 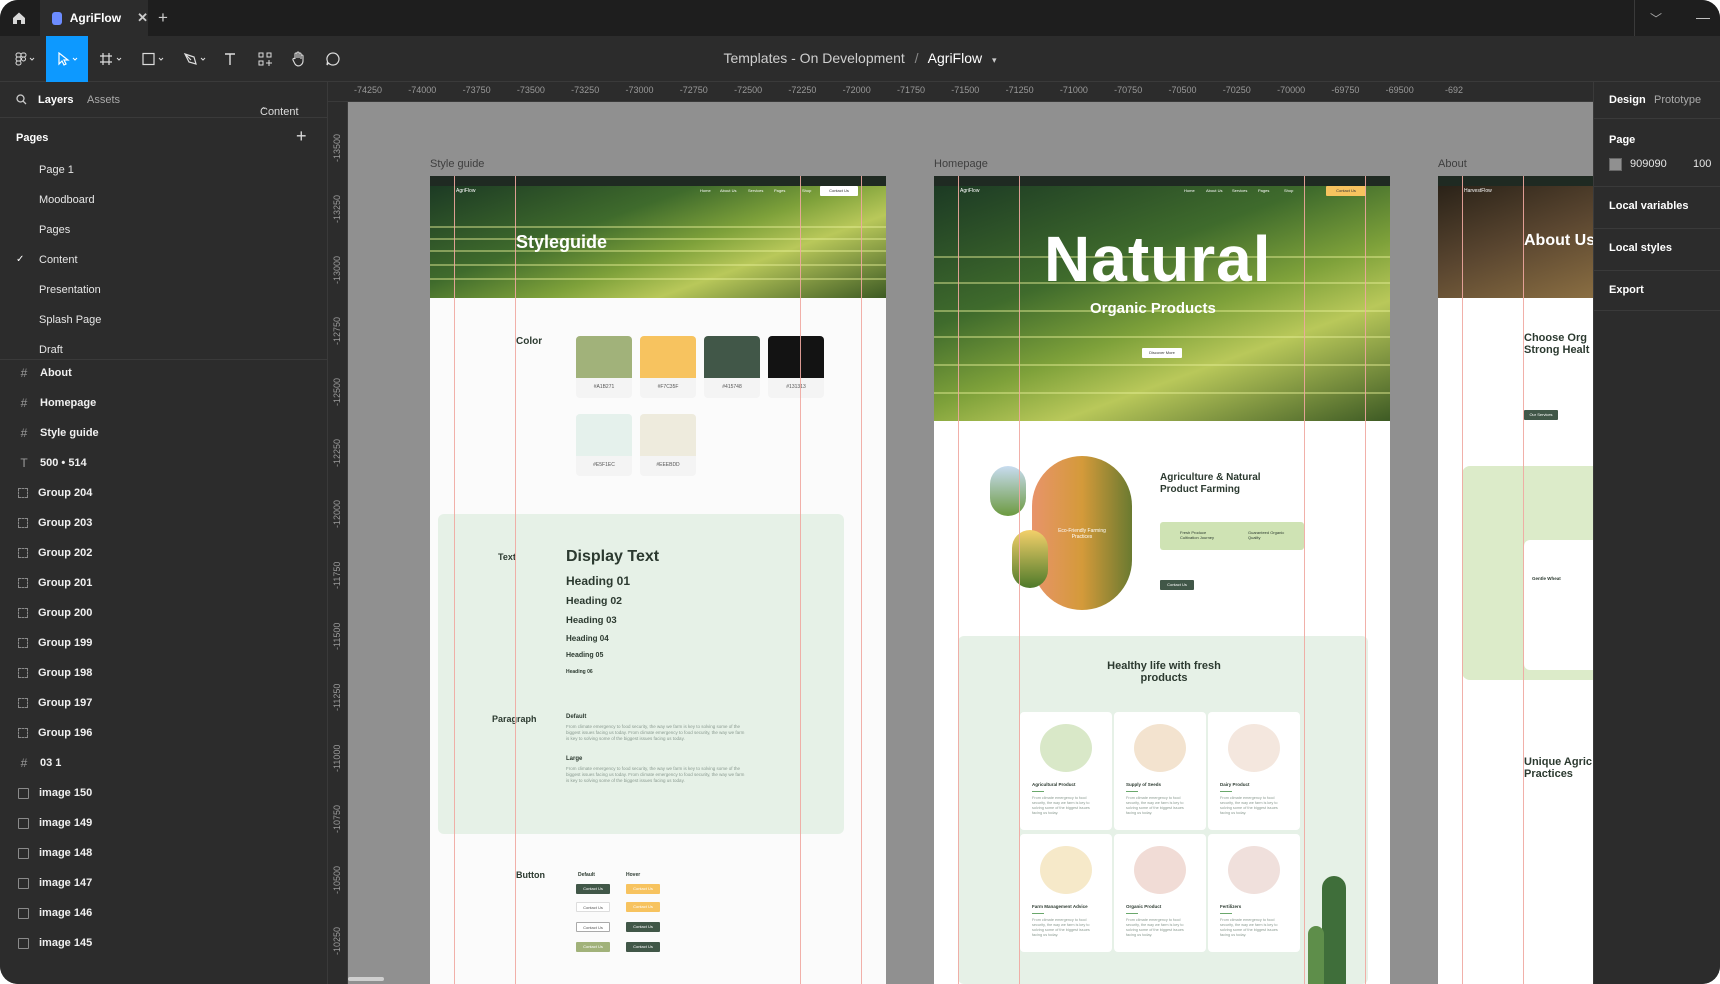 I want to click on add-page-icon: +, so click(x=301, y=136).